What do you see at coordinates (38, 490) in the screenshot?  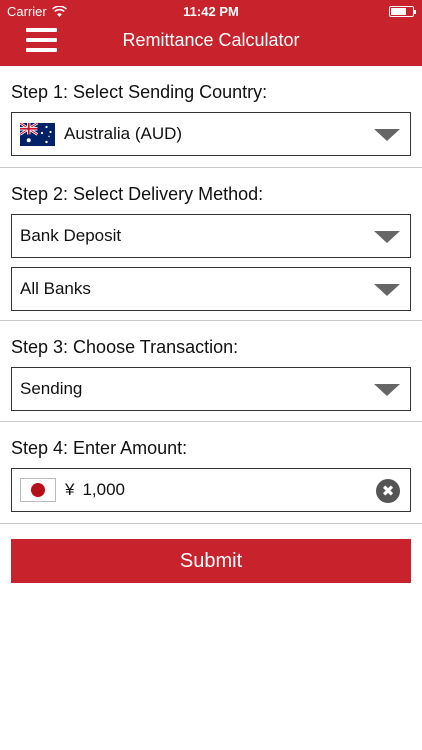 I see `japan-flag-icon` at bounding box center [38, 490].